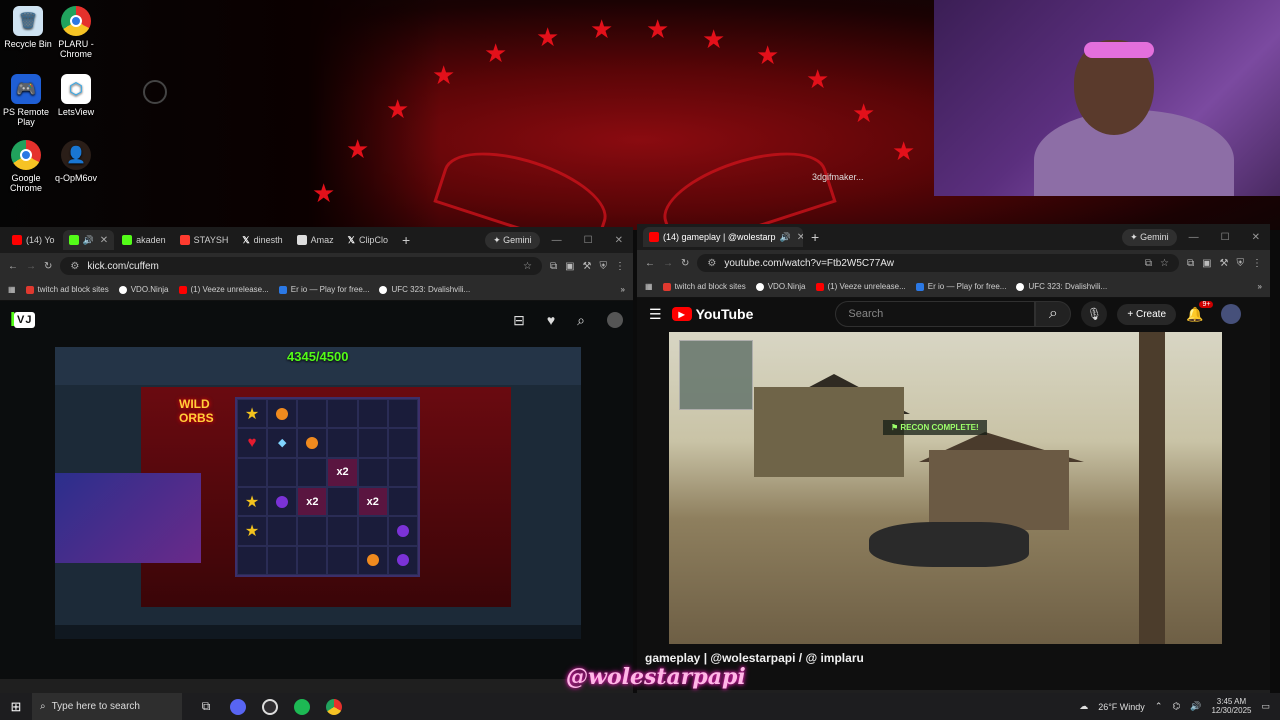 This screenshot has width=1280, height=720. What do you see at coordinates (712, 314) in the screenshot?
I see `youtube-logo: ▶ YouTube` at bounding box center [712, 314].